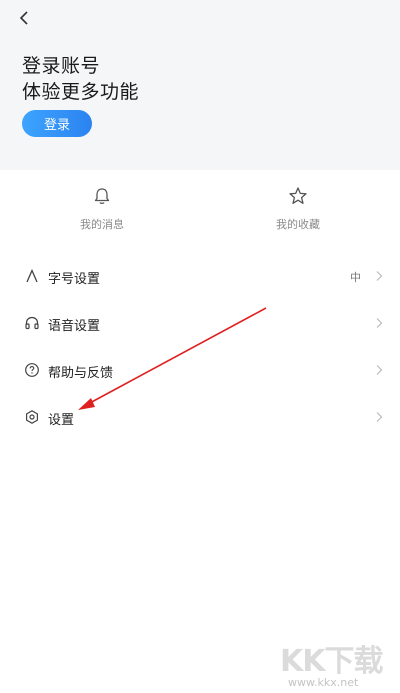 Image resolution: width=400 pixels, height=693 pixels. Describe the element at coordinates (200, 276) in the screenshot. I see `menu-item-font-size: 字号设置 中` at that location.